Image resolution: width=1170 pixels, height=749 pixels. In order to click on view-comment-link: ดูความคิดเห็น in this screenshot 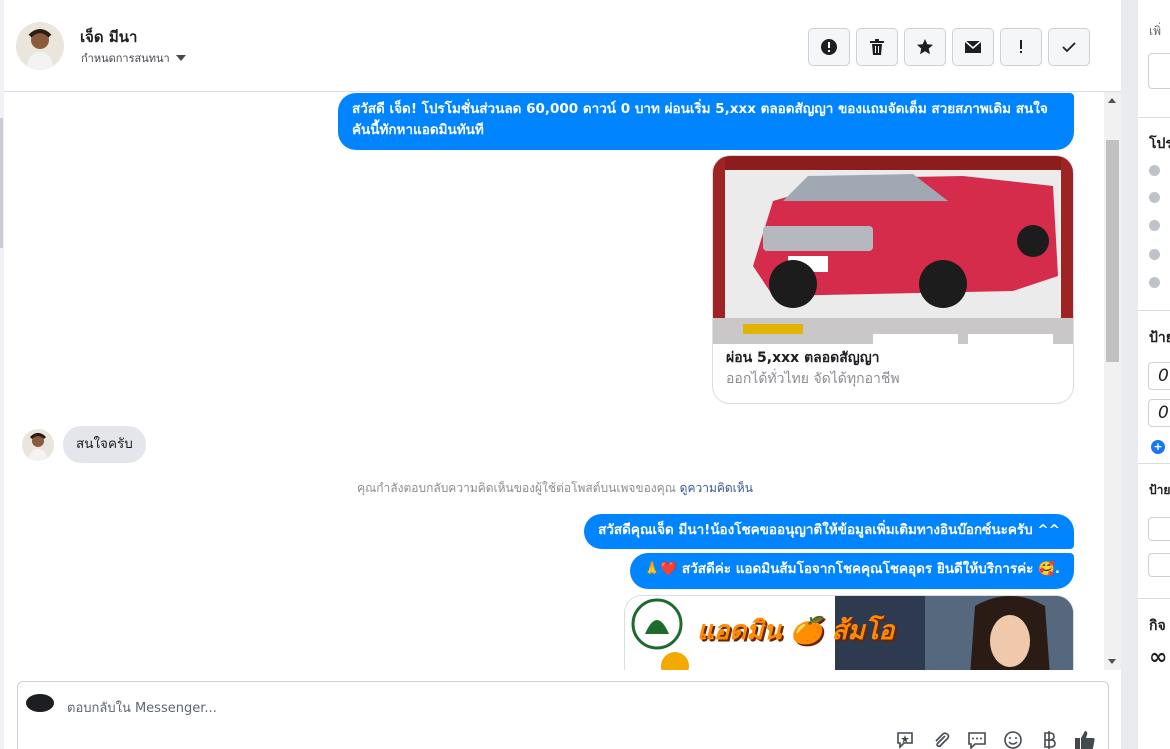, I will do `click(716, 488)`.